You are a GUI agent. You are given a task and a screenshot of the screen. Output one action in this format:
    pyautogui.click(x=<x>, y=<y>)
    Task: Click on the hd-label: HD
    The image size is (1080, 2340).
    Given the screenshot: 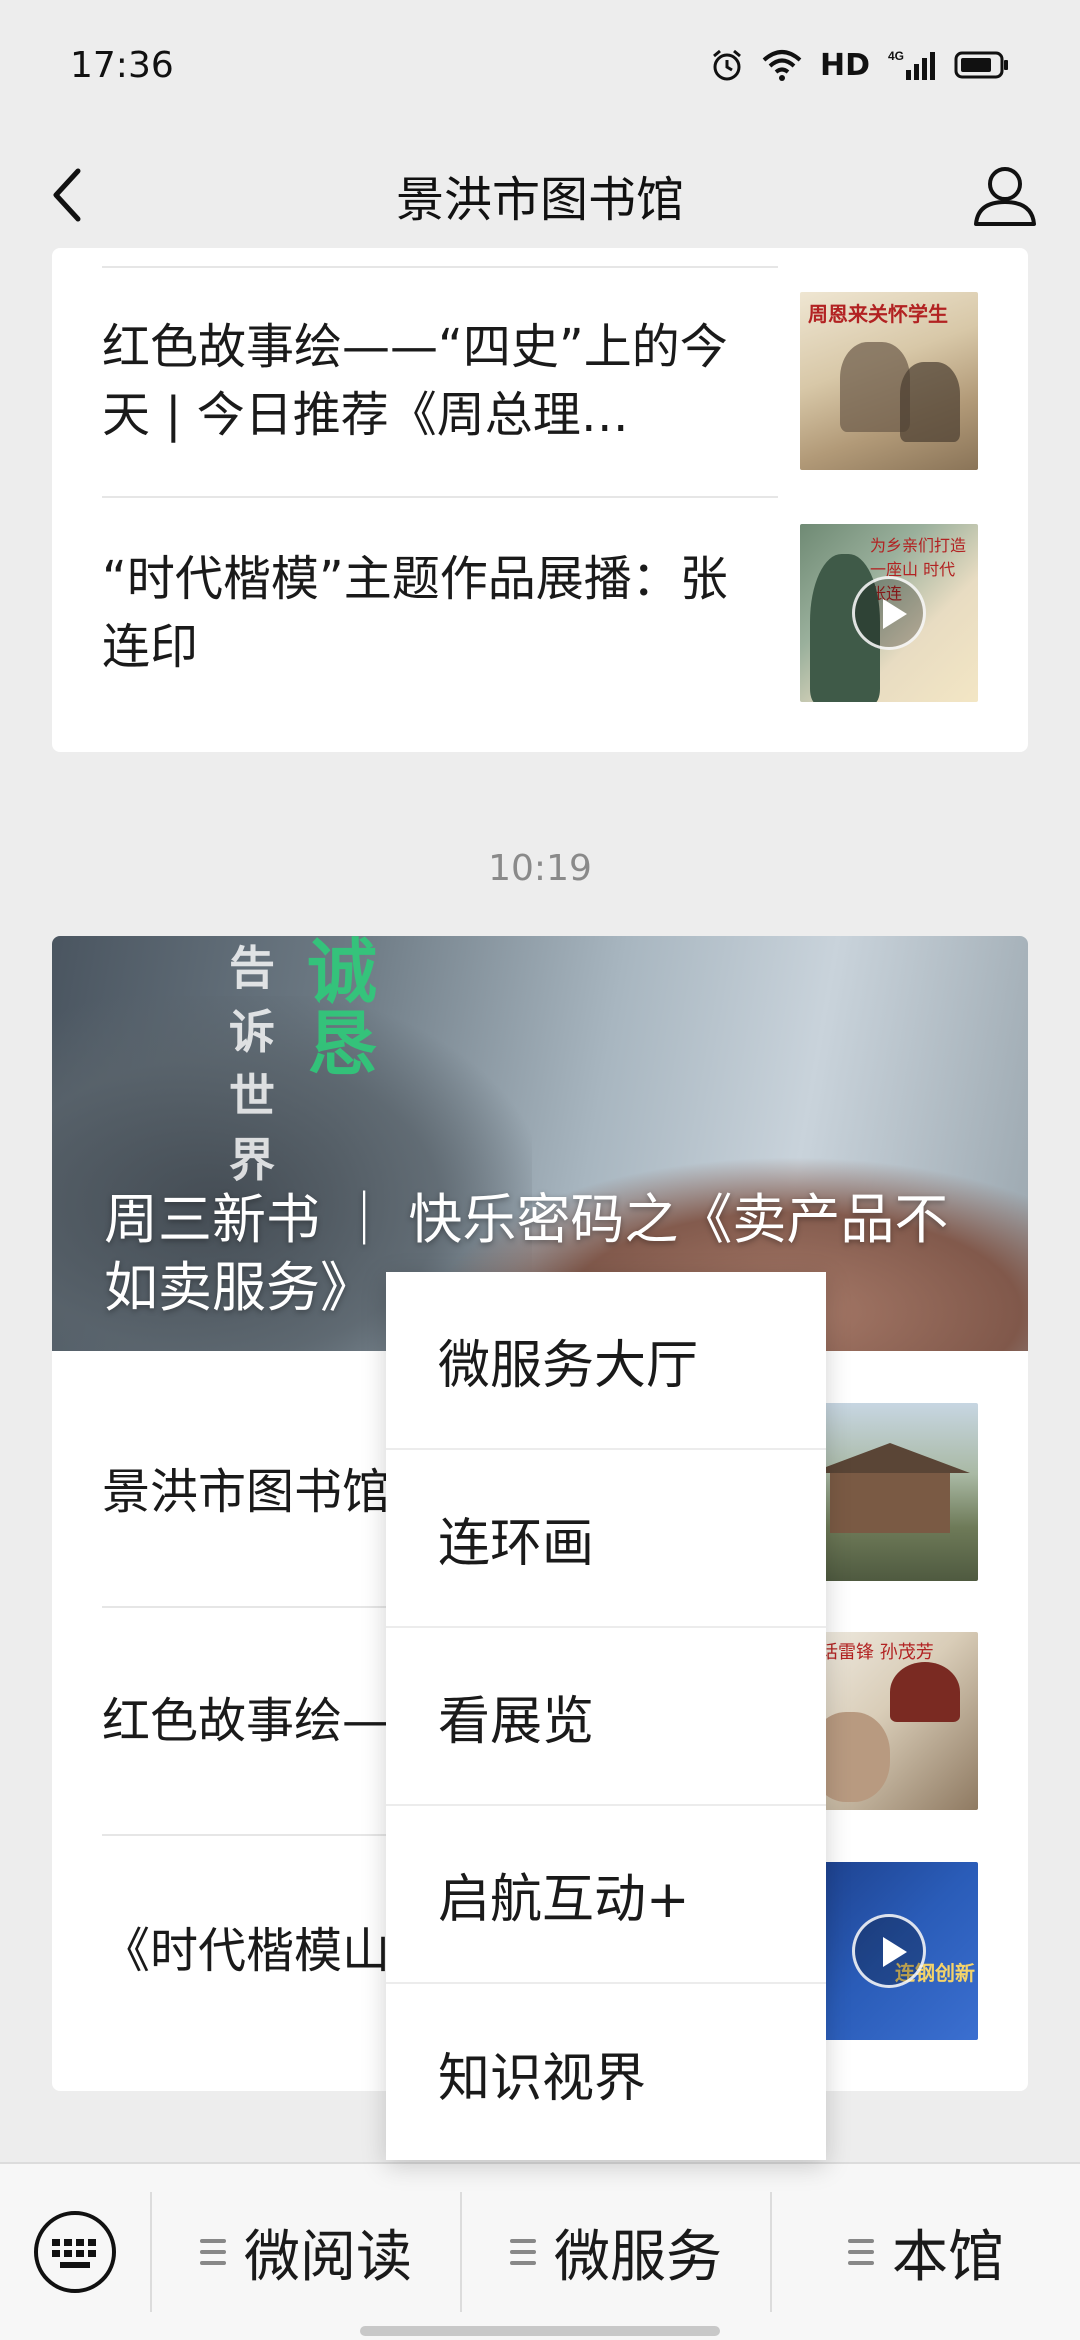 What is the action you would take?
    pyautogui.click(x=844, y=65)
    